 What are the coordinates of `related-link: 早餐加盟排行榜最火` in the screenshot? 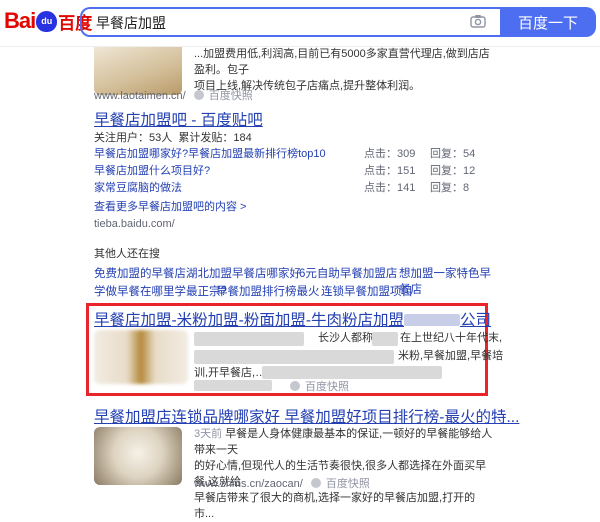 It's located at (268, 291).